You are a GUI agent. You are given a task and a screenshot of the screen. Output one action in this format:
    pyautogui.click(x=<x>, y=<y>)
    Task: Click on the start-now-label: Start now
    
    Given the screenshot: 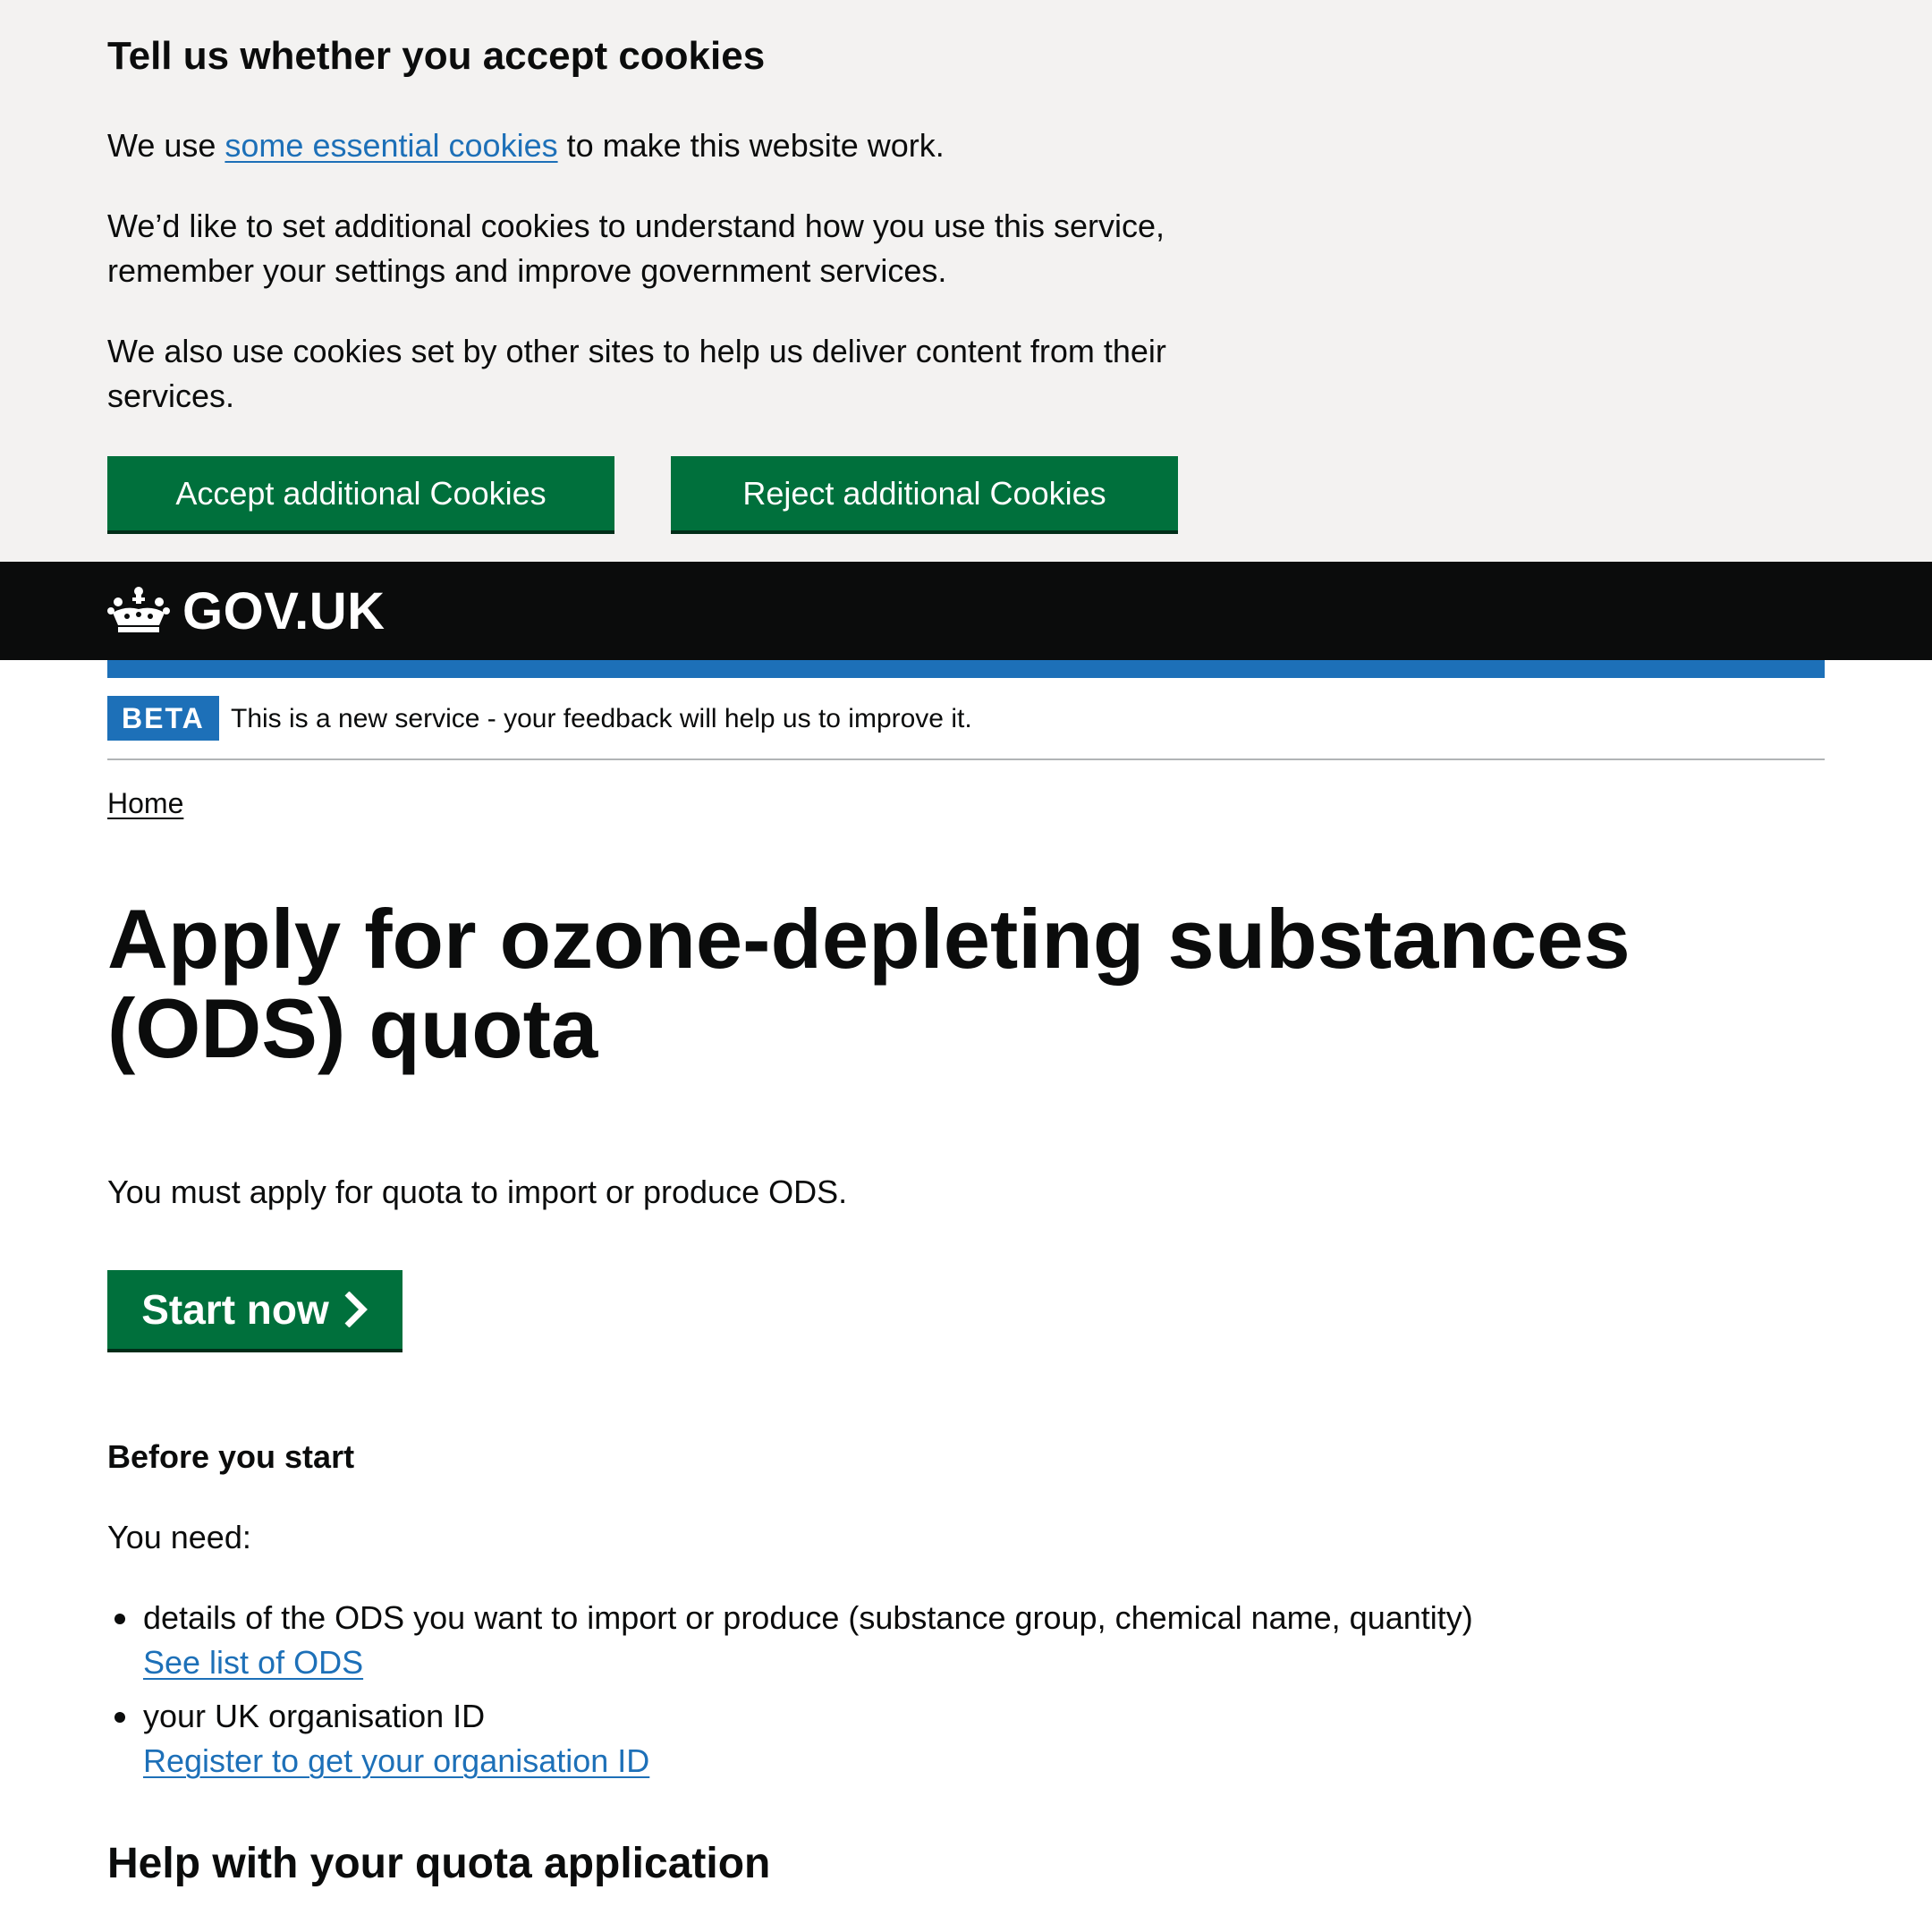 What is the action you would take?
    pyautogui.click(x=235, y=1309)
    